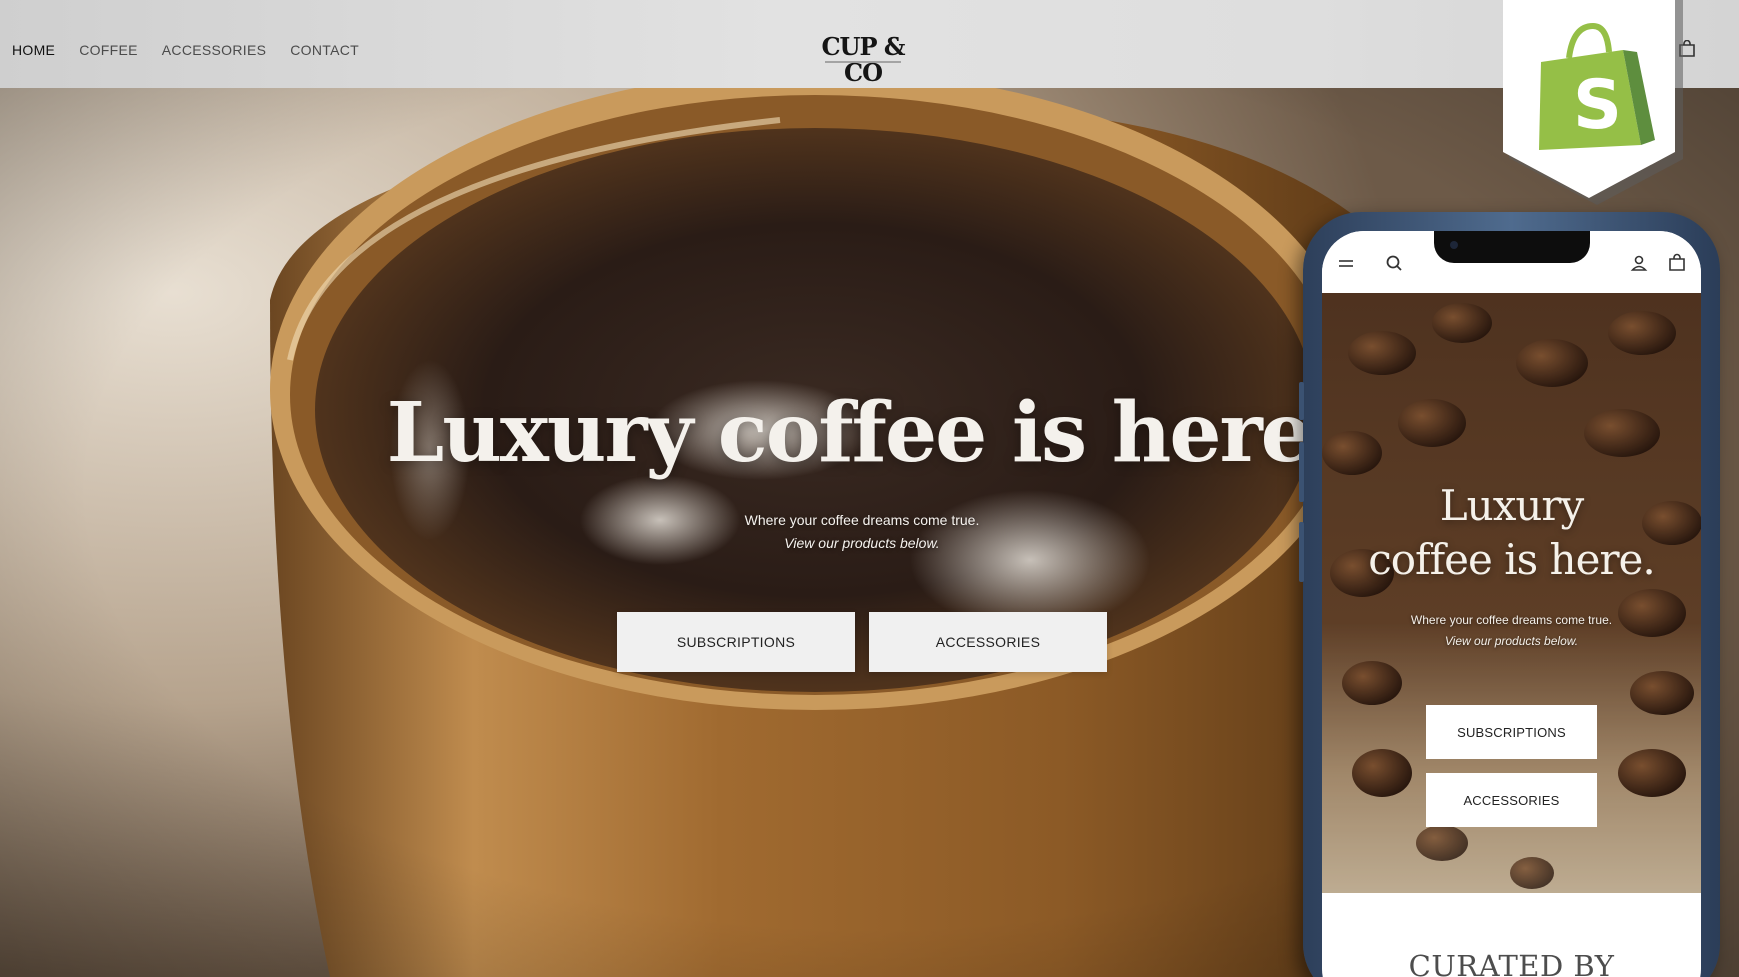 The height and width of the screenshot is (977, 1739). Describe the element at coordinates (1677, 263) in the screenshot. I see `shopping-bag-icon` at that location.